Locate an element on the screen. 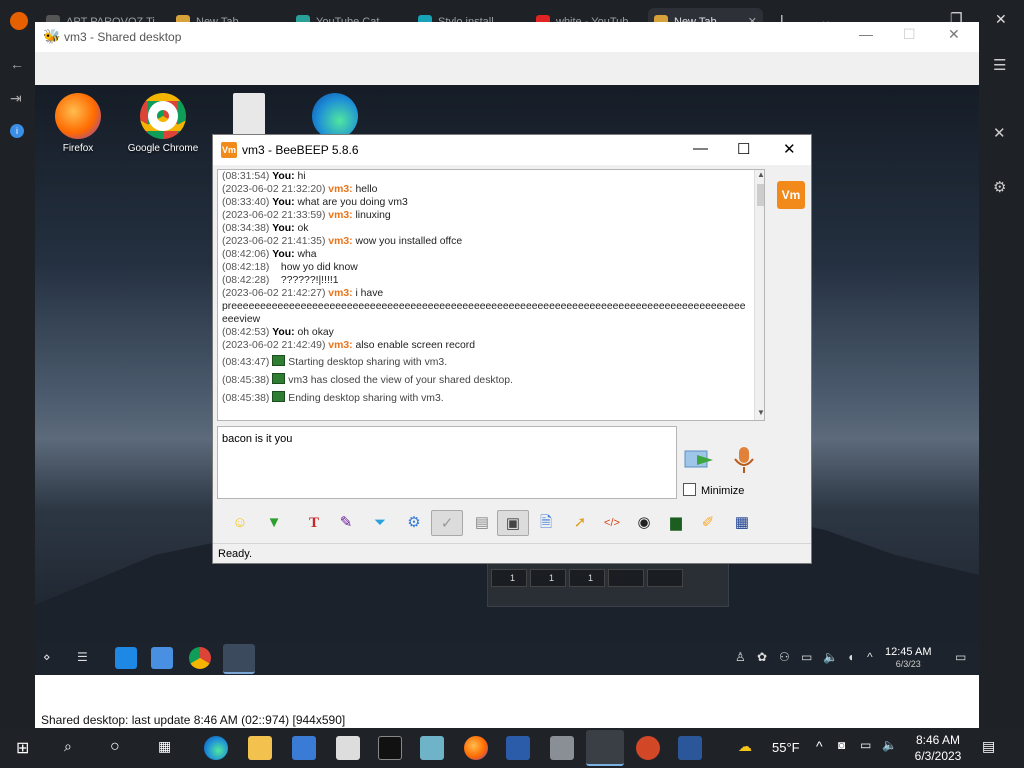  remote-desktop-icon is located at coordinates (562, 748).